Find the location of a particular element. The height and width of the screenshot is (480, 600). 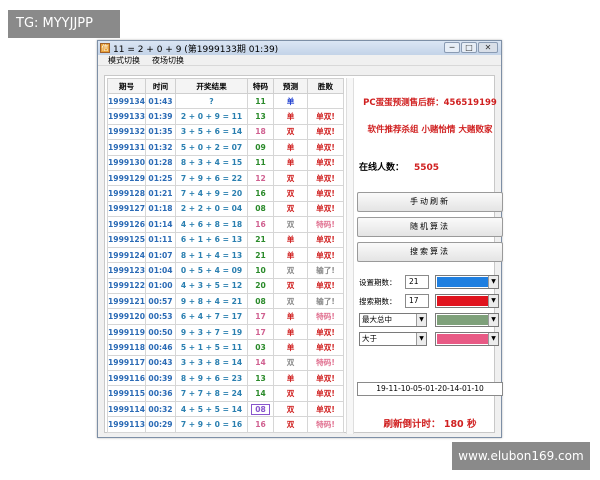

cell-issue: 1999133 is located at coordinates (126, 117).